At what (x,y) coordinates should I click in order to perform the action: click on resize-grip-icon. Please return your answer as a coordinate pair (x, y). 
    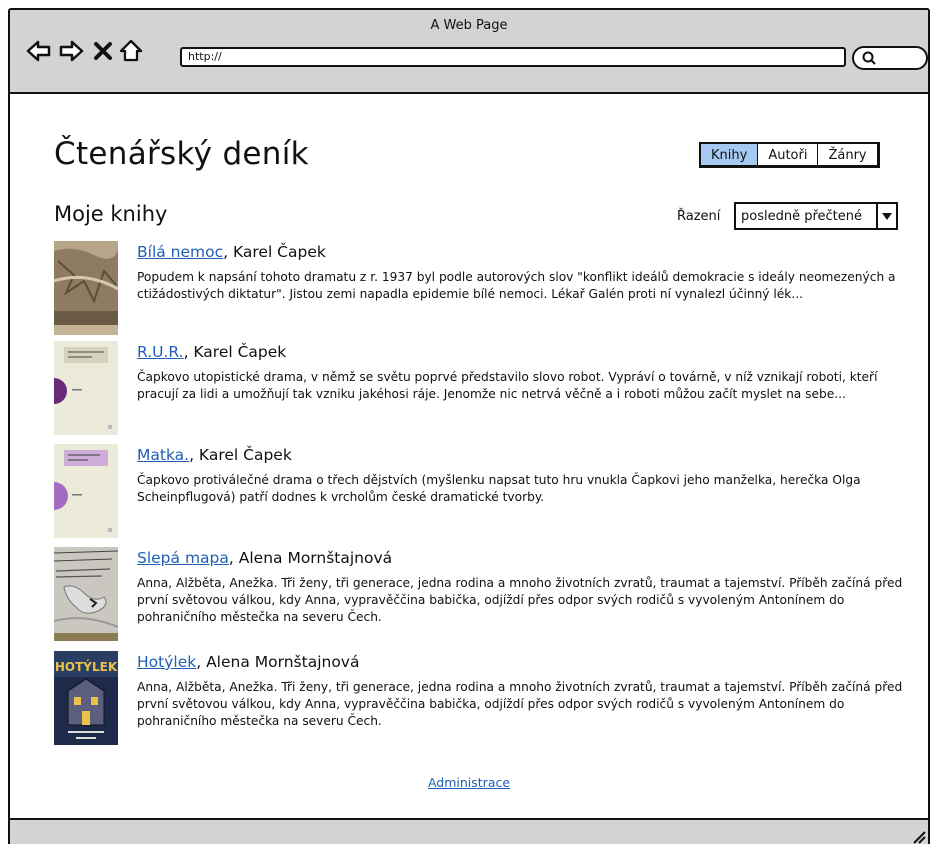
    Looking at the image, I should click on (919, 837).